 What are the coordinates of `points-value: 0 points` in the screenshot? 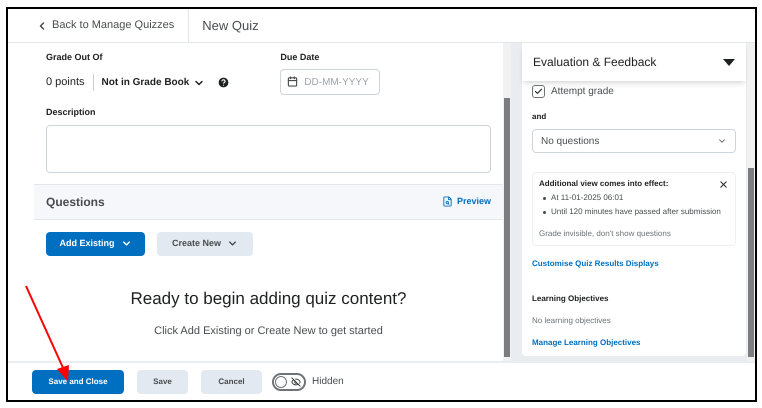 It's located at (70, 82).